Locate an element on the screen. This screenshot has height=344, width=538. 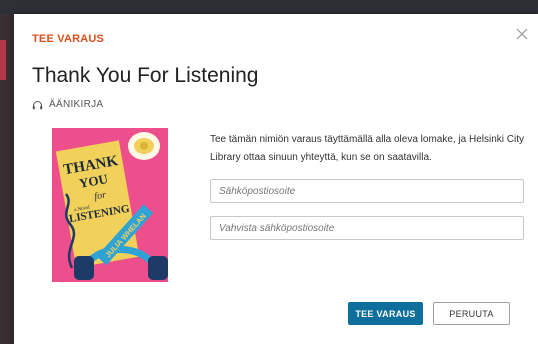
format-row: ÄÄNIKIRJA is located at coordinates (67, 104).